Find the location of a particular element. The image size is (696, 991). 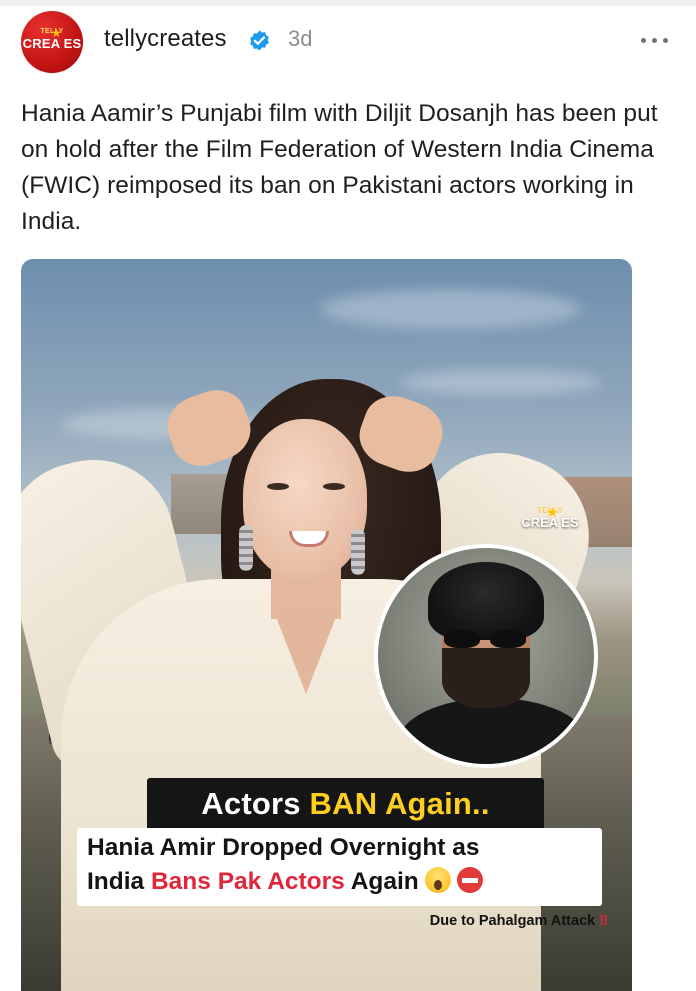

man-shirt is located at coordinates (493, 731).